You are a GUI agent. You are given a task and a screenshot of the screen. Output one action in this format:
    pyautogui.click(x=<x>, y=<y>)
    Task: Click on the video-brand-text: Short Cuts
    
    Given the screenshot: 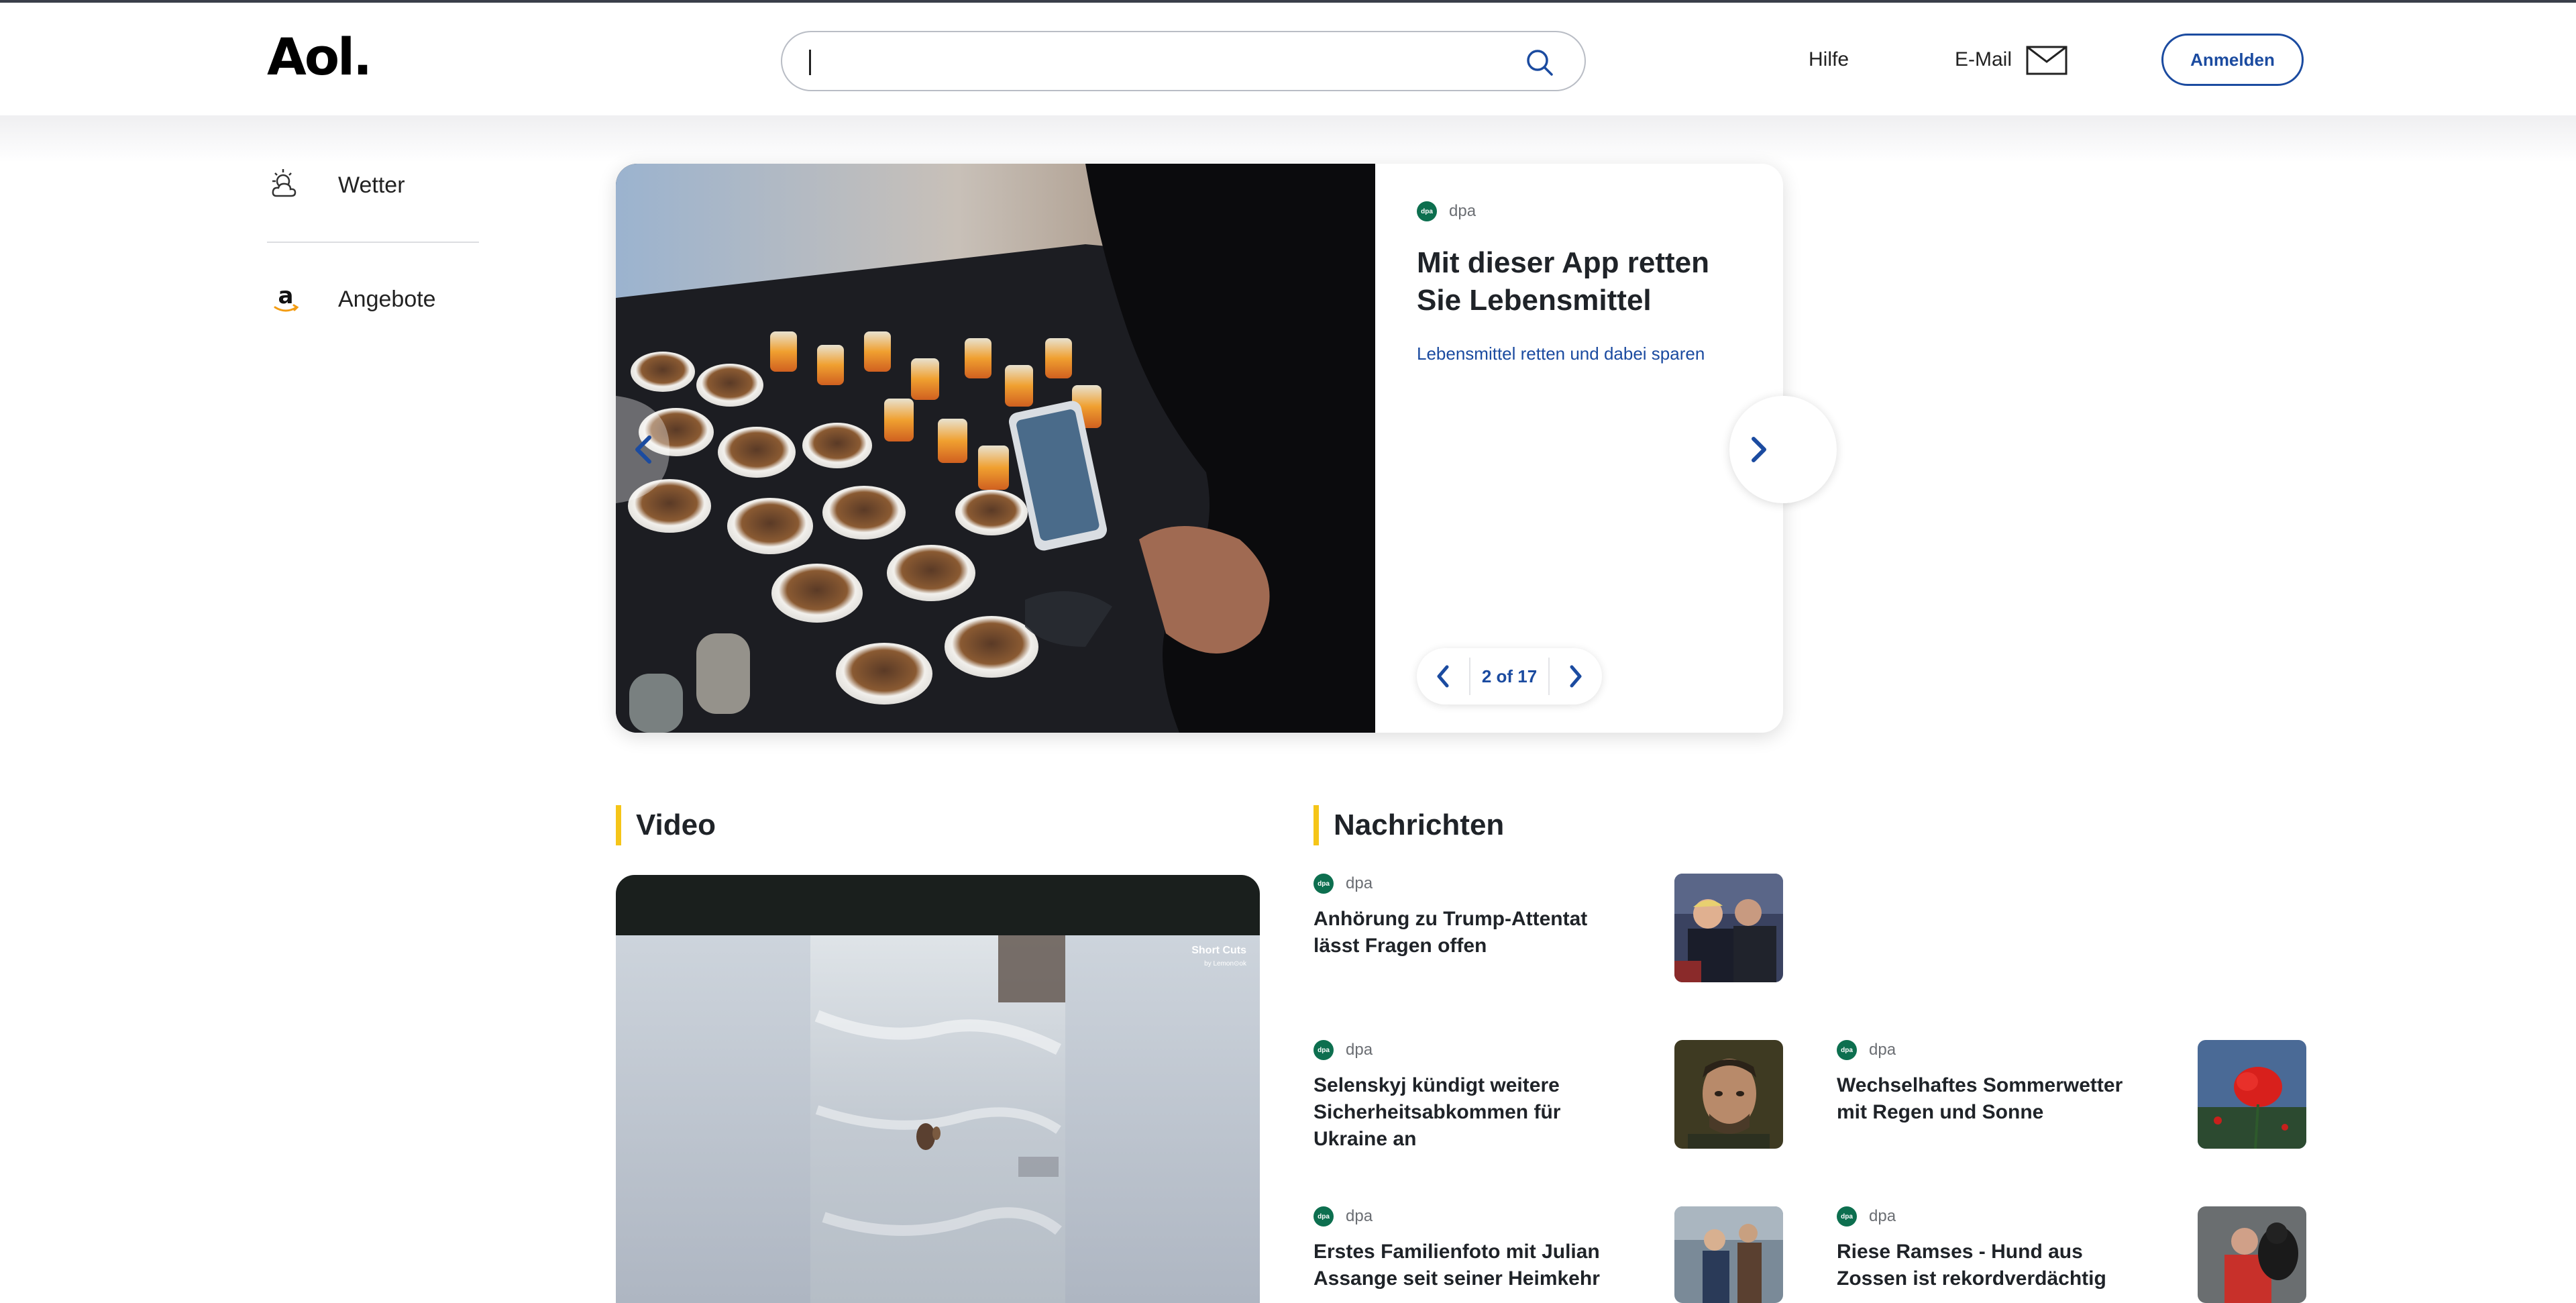 What is the action you would take?
    pyautogui.click(x=1218, y=950)
    